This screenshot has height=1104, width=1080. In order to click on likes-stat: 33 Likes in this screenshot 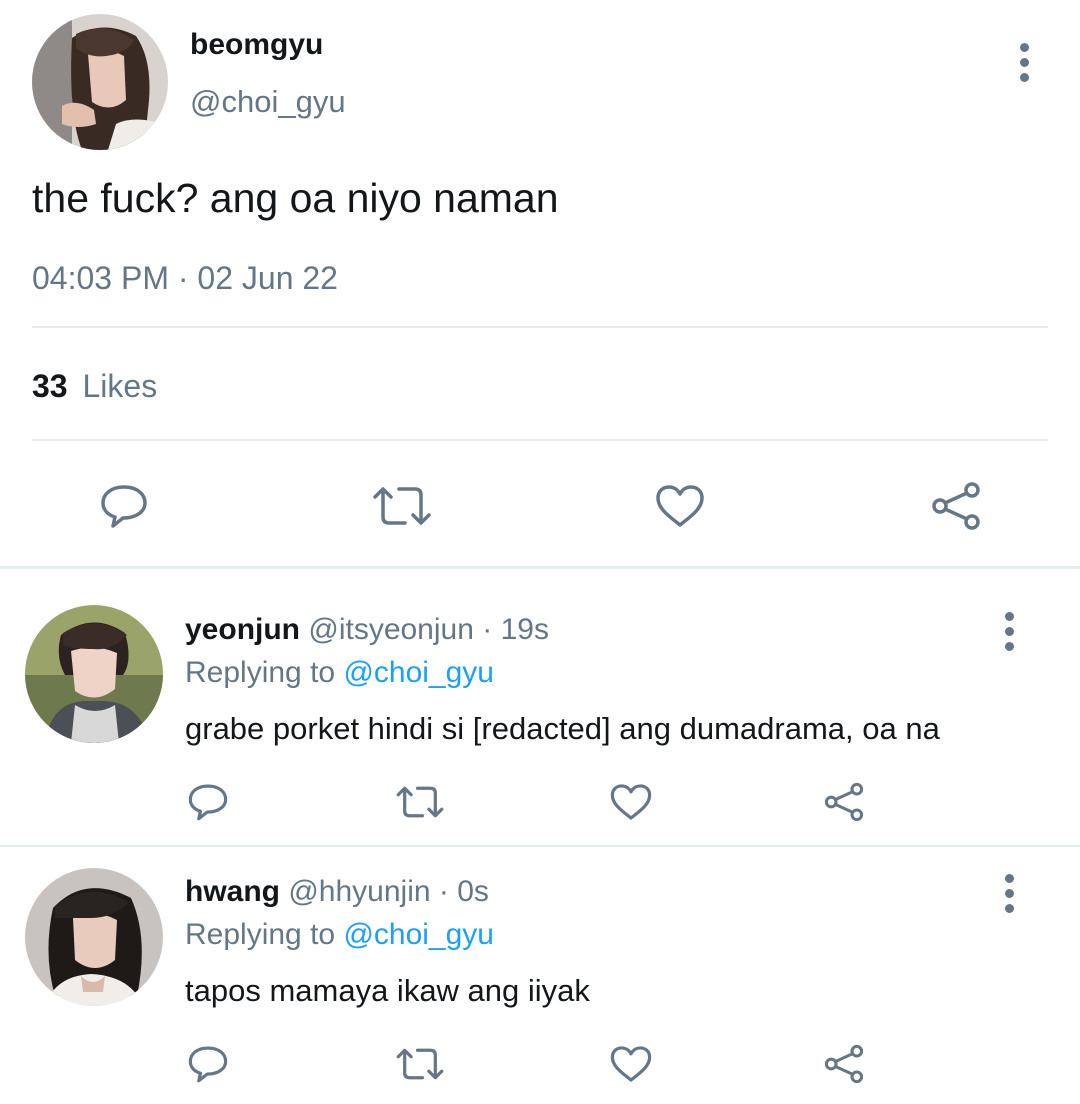, I will do `click(94, 386)`.